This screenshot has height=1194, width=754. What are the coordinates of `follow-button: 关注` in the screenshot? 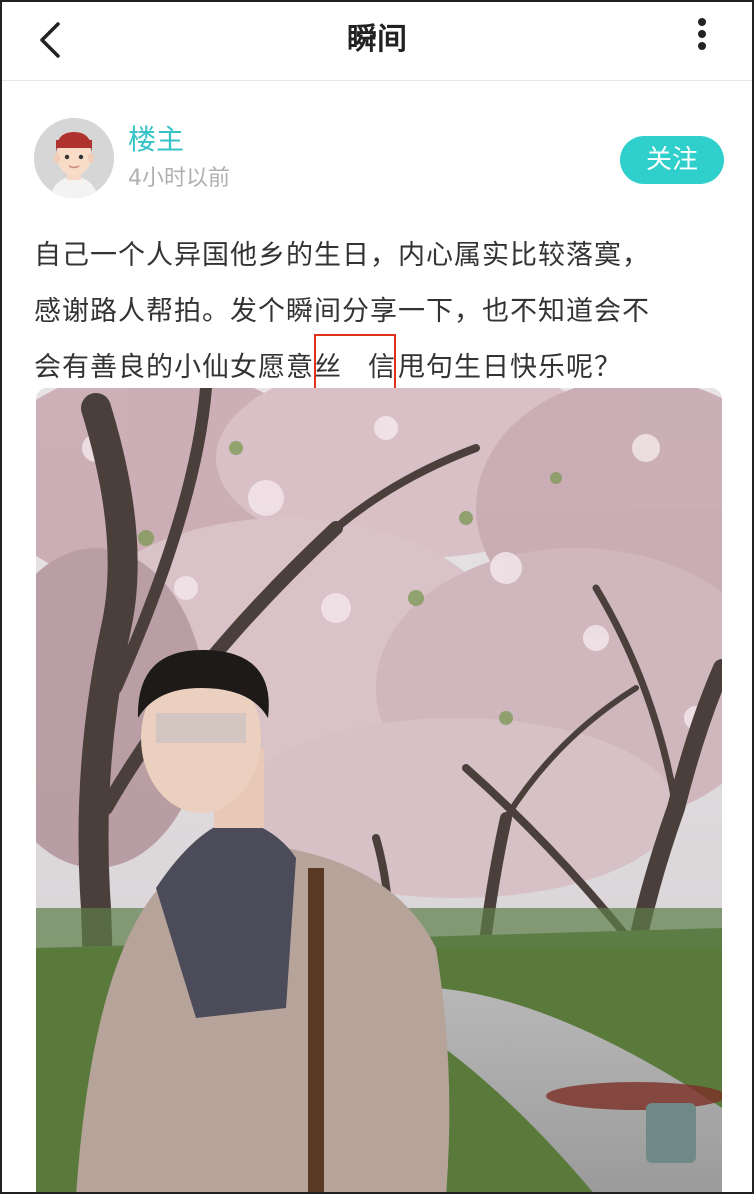 It's located at (672, 160).